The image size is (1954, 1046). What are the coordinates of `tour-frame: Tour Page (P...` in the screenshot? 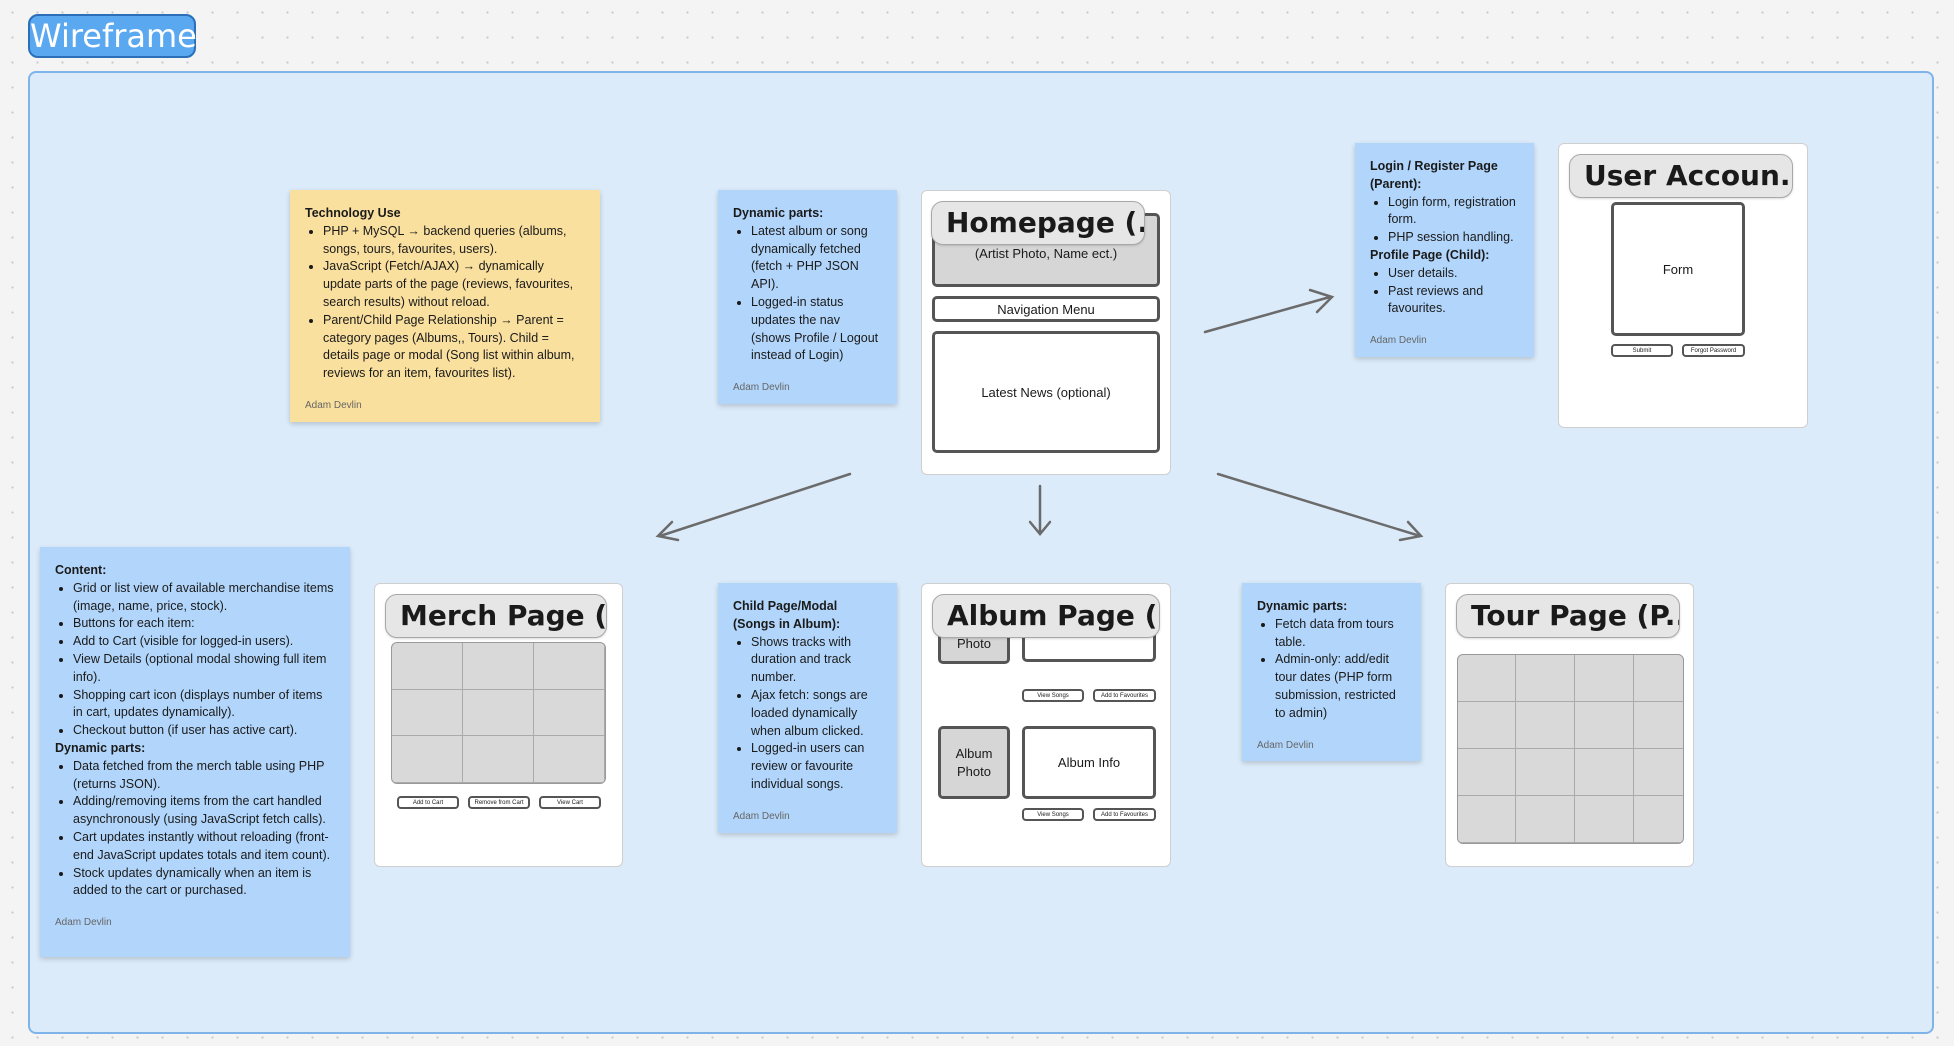 It's located at (1569, 725).